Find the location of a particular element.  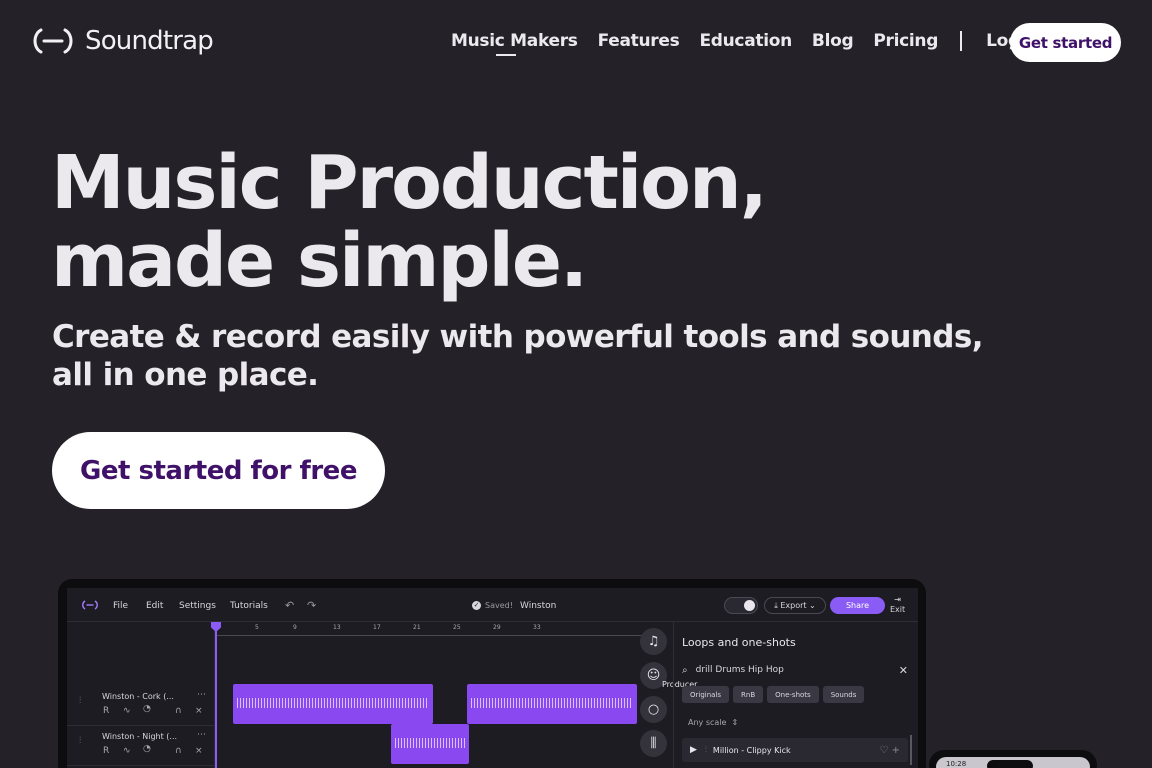

close-icon: ✕ is located at coordinates (903, 670).